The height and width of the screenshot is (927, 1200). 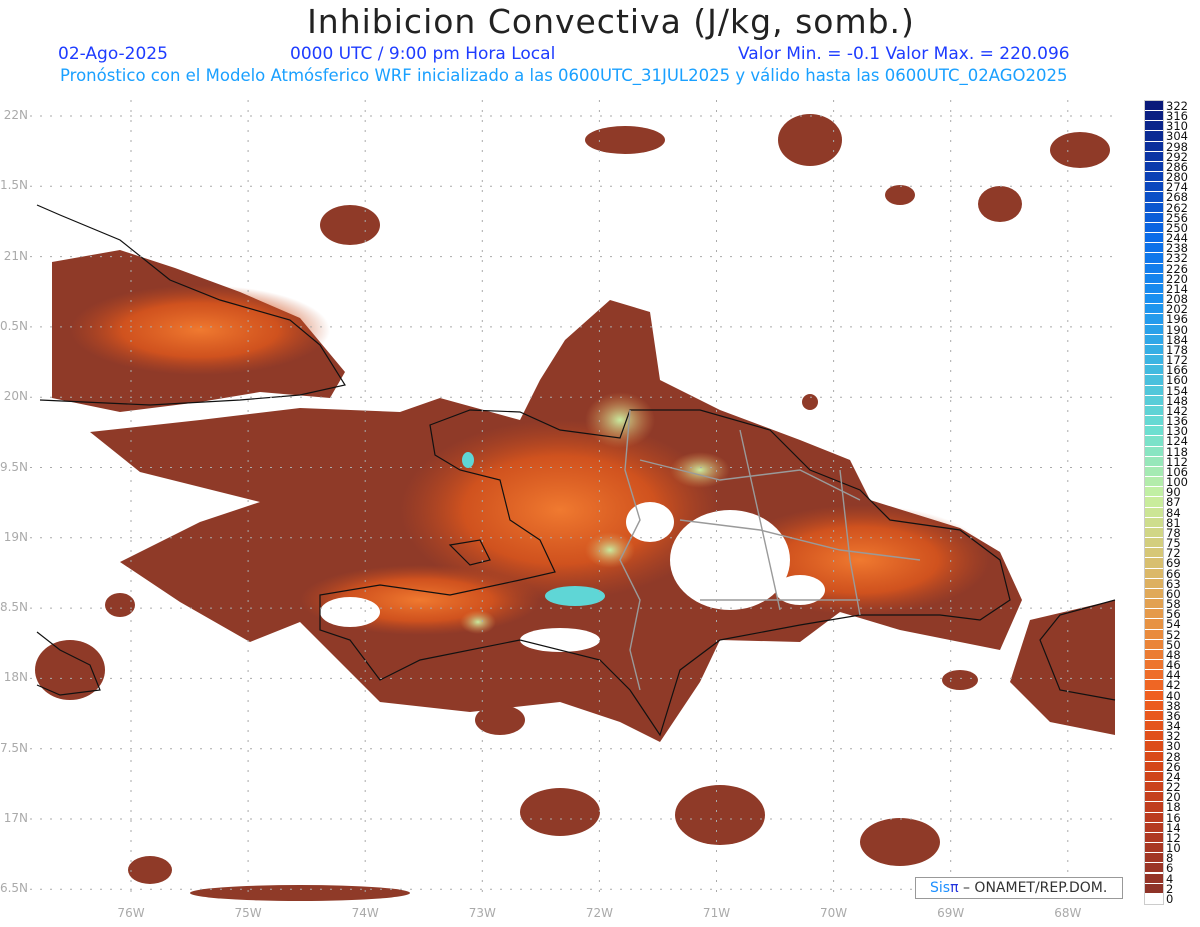 I want to click on lat-label: 1.5N, so click(x=14, y=185).